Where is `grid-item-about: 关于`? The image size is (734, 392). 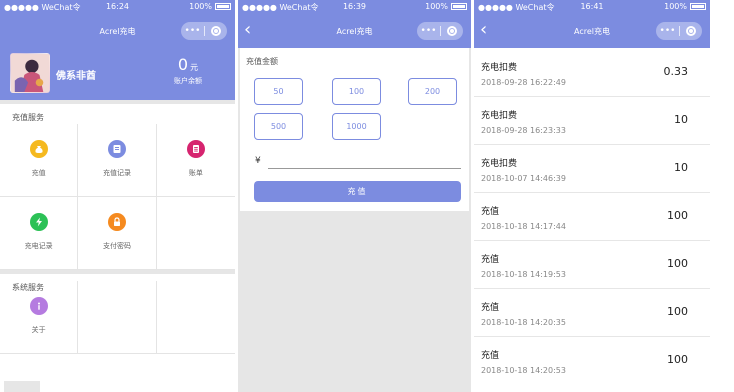
grid-item-about: 关于 is located at coordinates (39, 317).